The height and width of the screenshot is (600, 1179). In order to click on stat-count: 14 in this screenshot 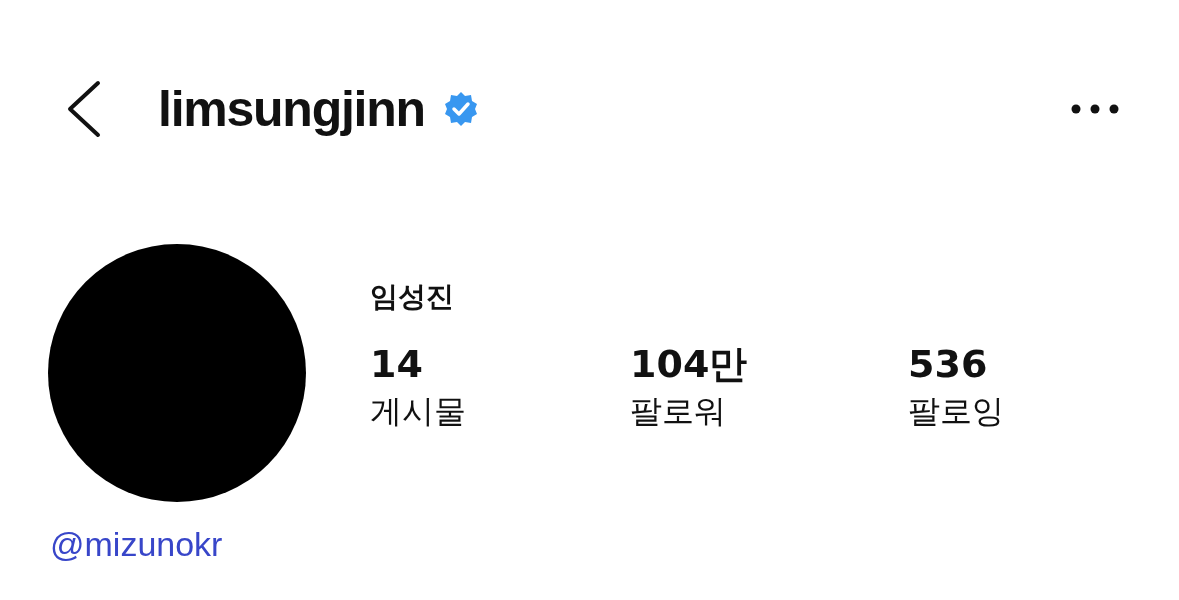, I will do `click(396, 364)`.